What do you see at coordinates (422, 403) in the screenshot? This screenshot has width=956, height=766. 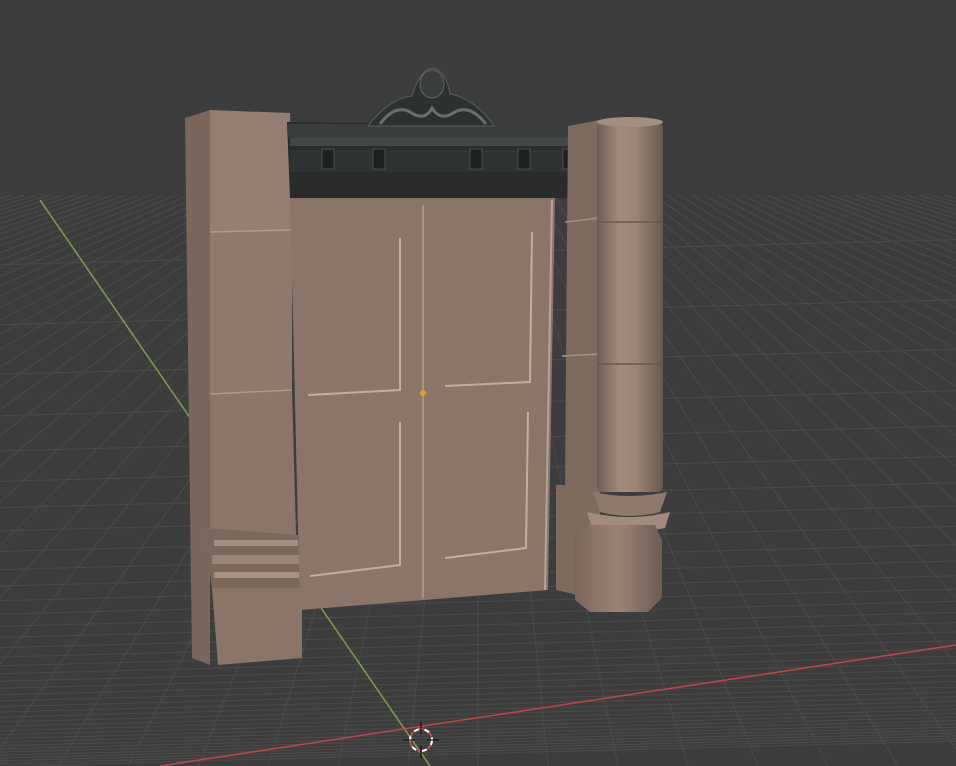 I see `double-door` at bounding box center [422, 403].